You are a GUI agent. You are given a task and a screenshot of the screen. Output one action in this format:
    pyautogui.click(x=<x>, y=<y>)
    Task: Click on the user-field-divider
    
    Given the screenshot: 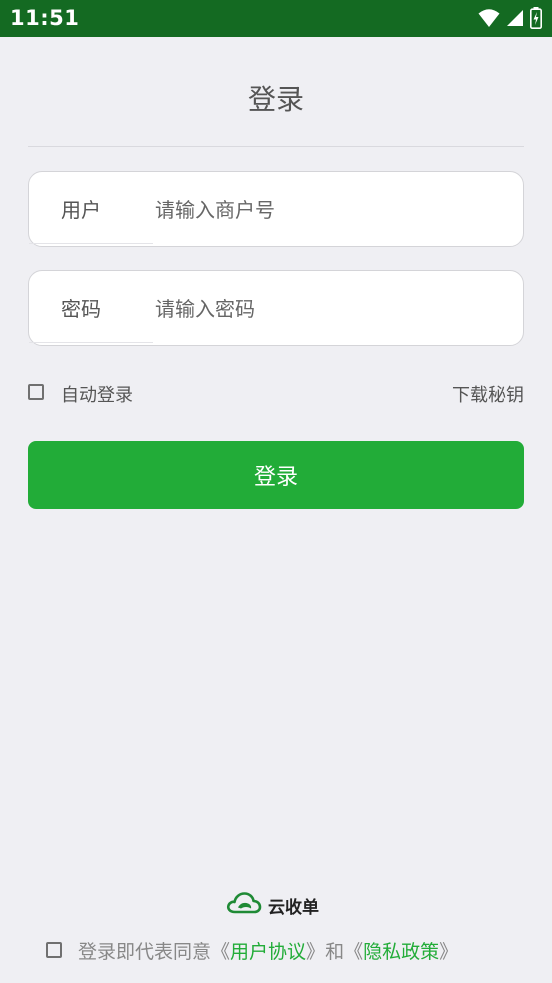 What is the action you would take?
    pyautogui.click(x=91, y=243)
    